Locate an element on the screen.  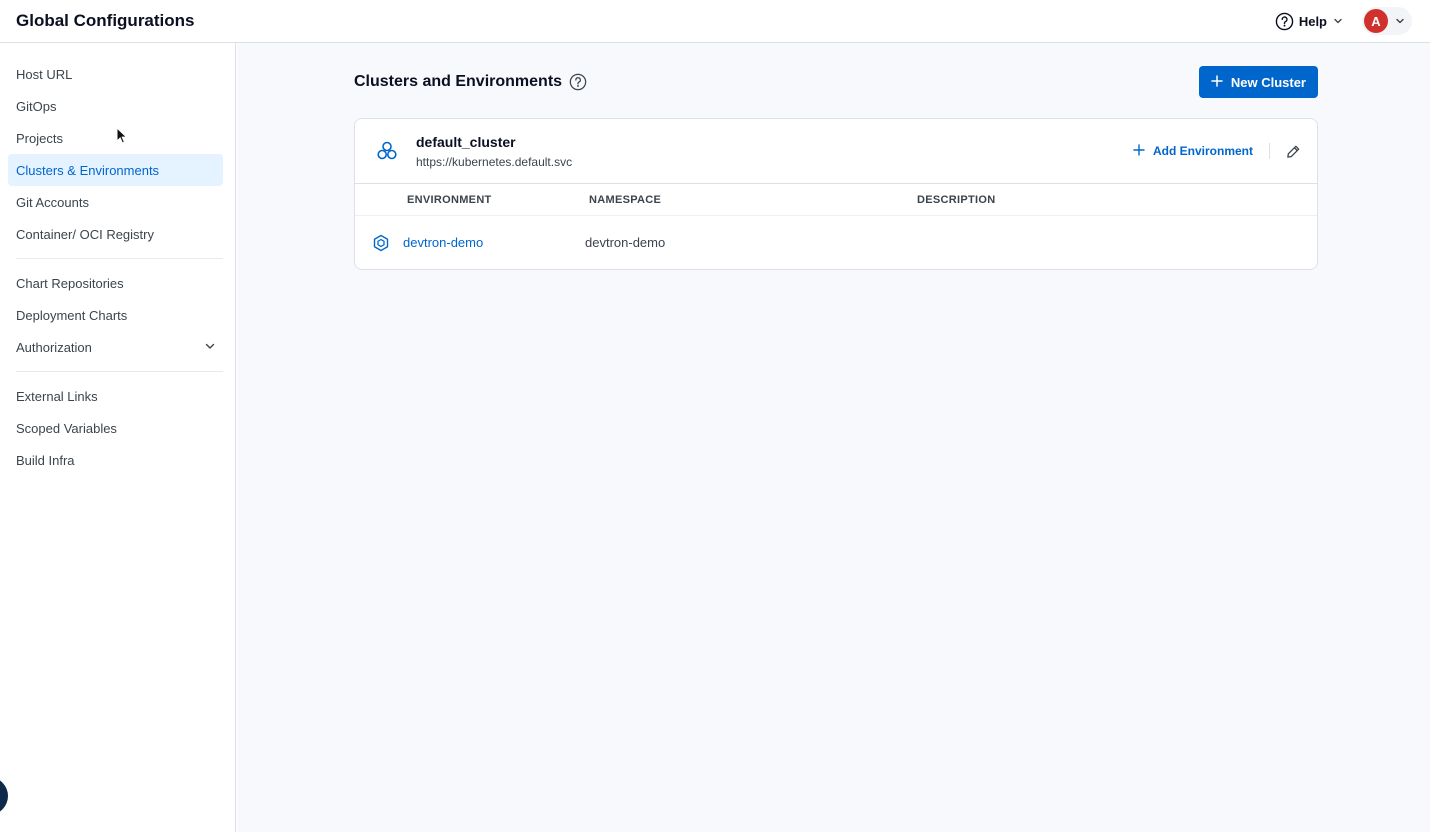
pencil-icon is located at coordinates (1293, 151).